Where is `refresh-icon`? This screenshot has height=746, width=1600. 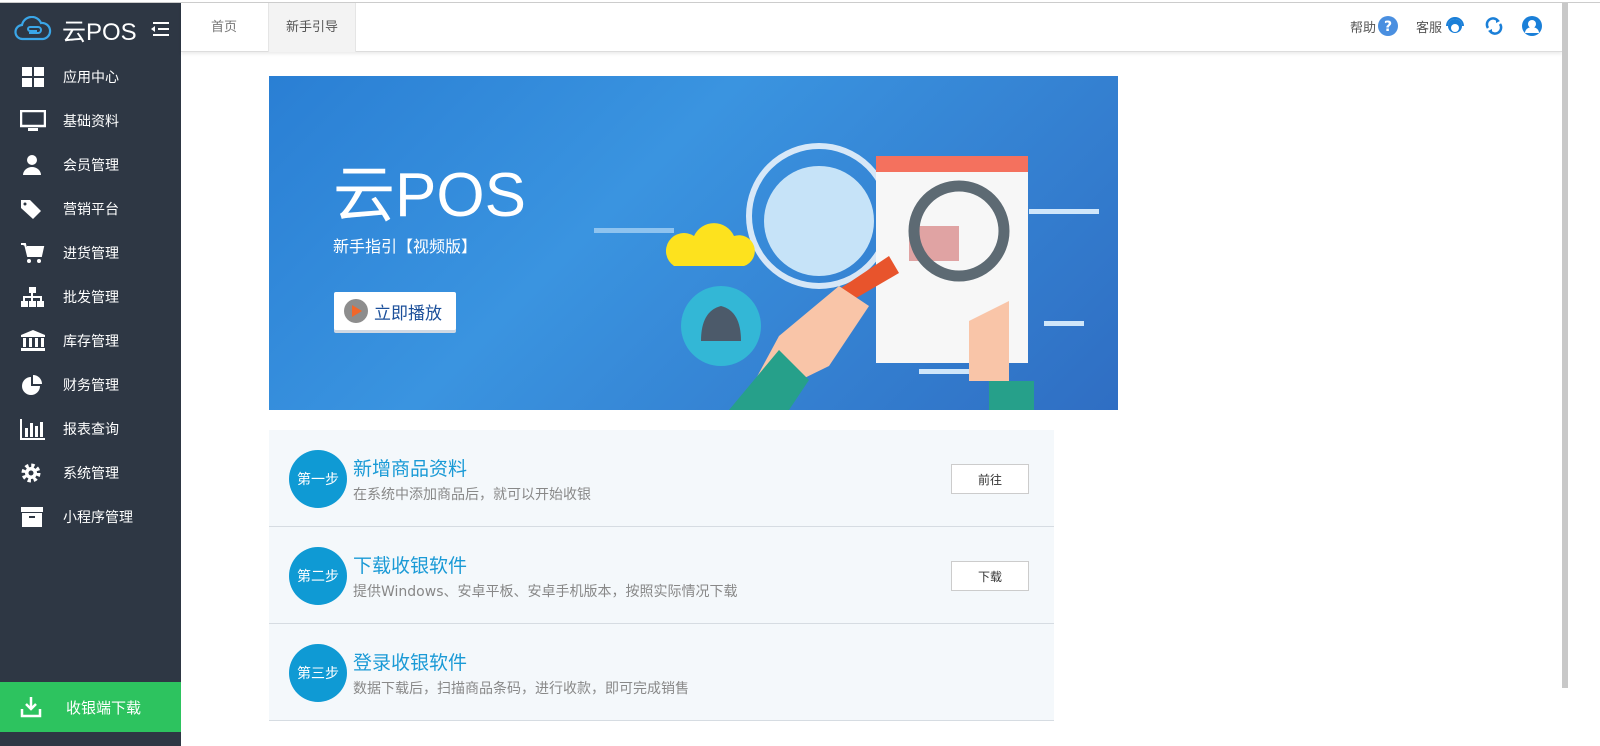
refresh-icon is located at coordinates (1494, 26).